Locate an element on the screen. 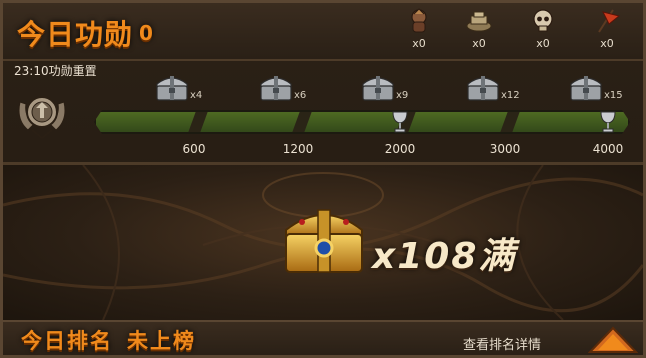  stat-skull: x0 is located at coordinates (543, 32).